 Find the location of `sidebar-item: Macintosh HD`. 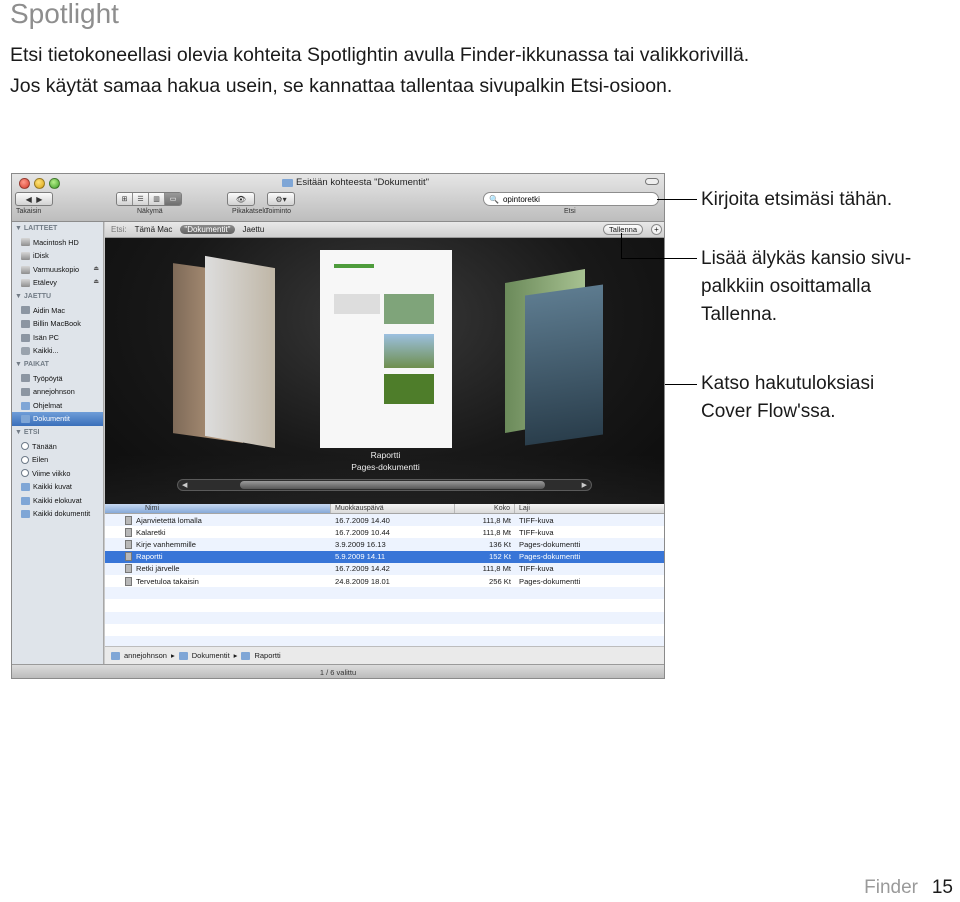

sidebar-item: Macintosh HD is located at coordinates (57, 243).